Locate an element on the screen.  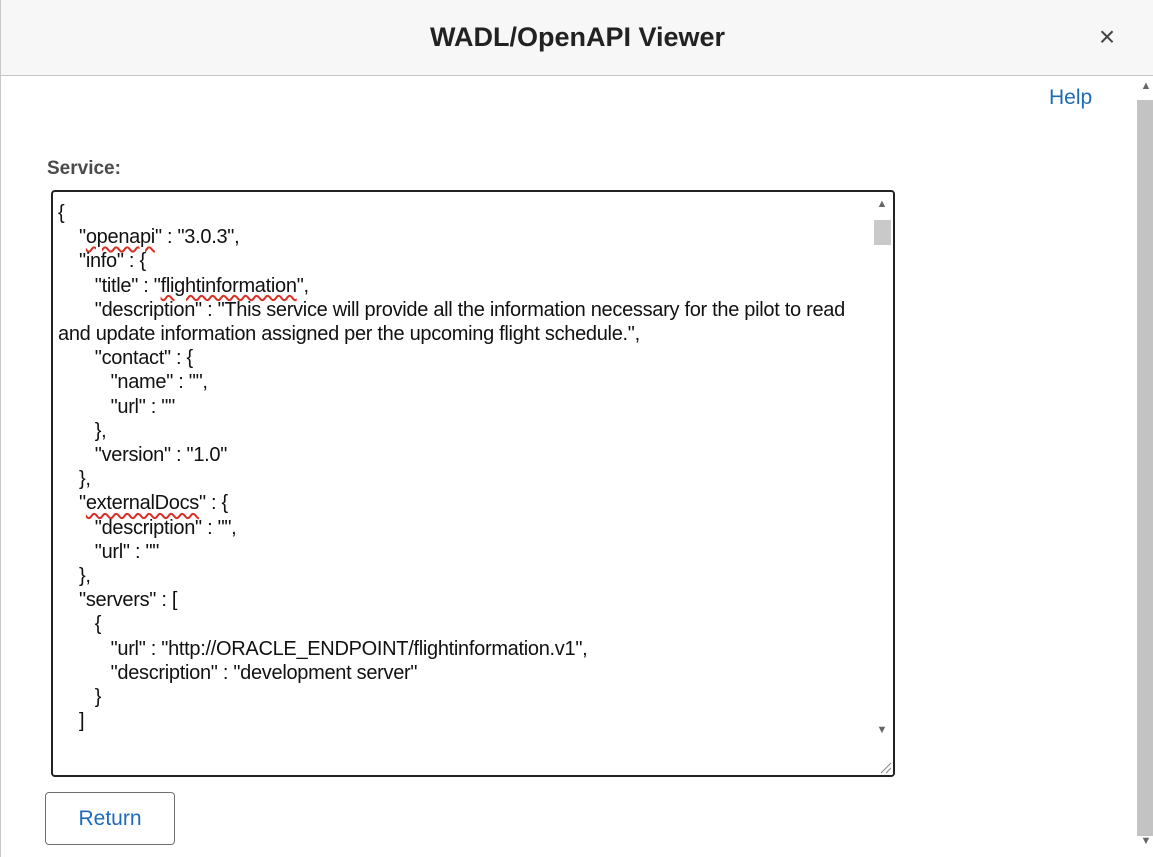
code-line: "openapi" : "3.0.3", is located at coordinates (149, 237).